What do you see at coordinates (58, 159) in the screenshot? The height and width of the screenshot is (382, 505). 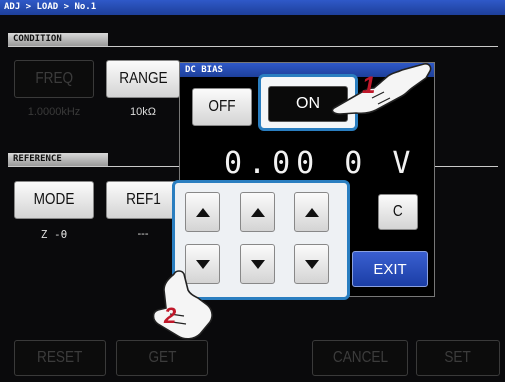 I see `reference-header: REFERENCE` at bounding box center [58, 159].